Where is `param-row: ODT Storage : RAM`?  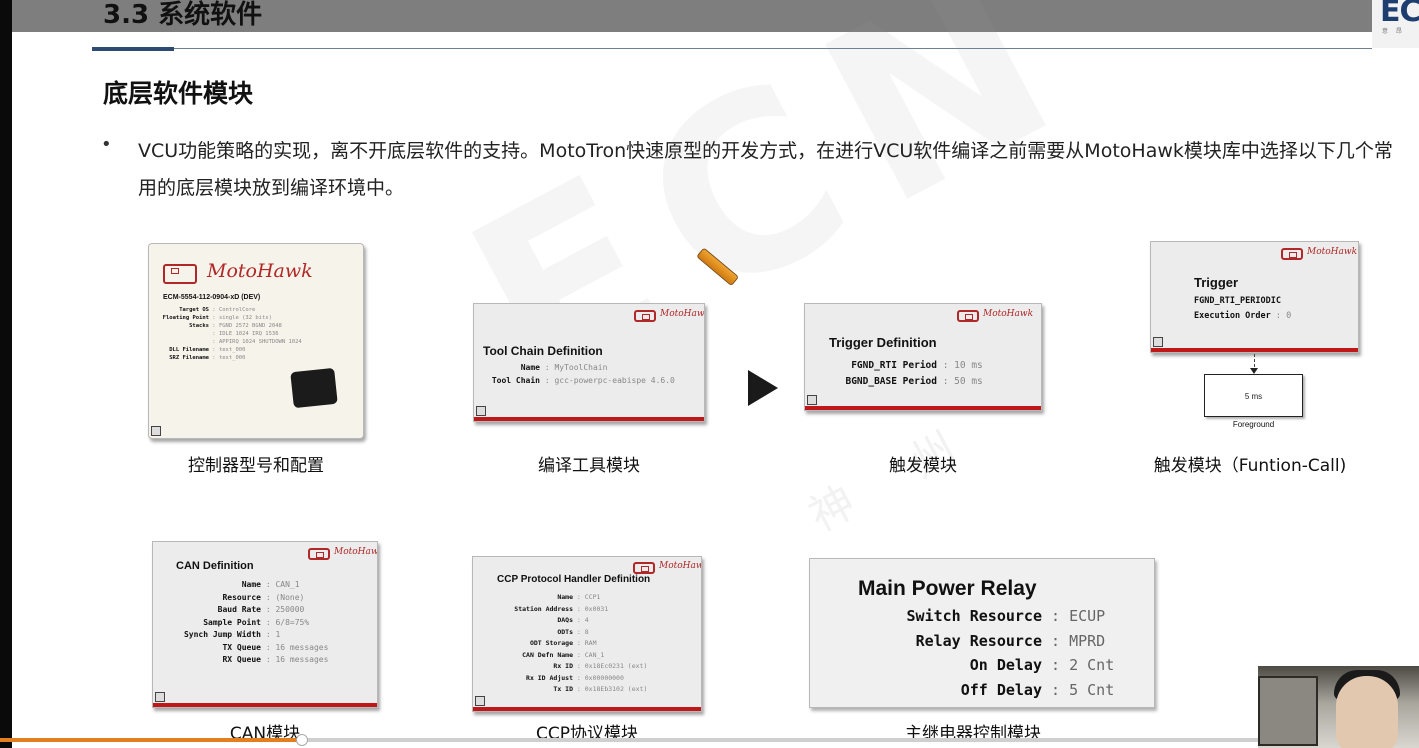
param-row: ODT Storage : RAM is located at coordinates (571, 644).